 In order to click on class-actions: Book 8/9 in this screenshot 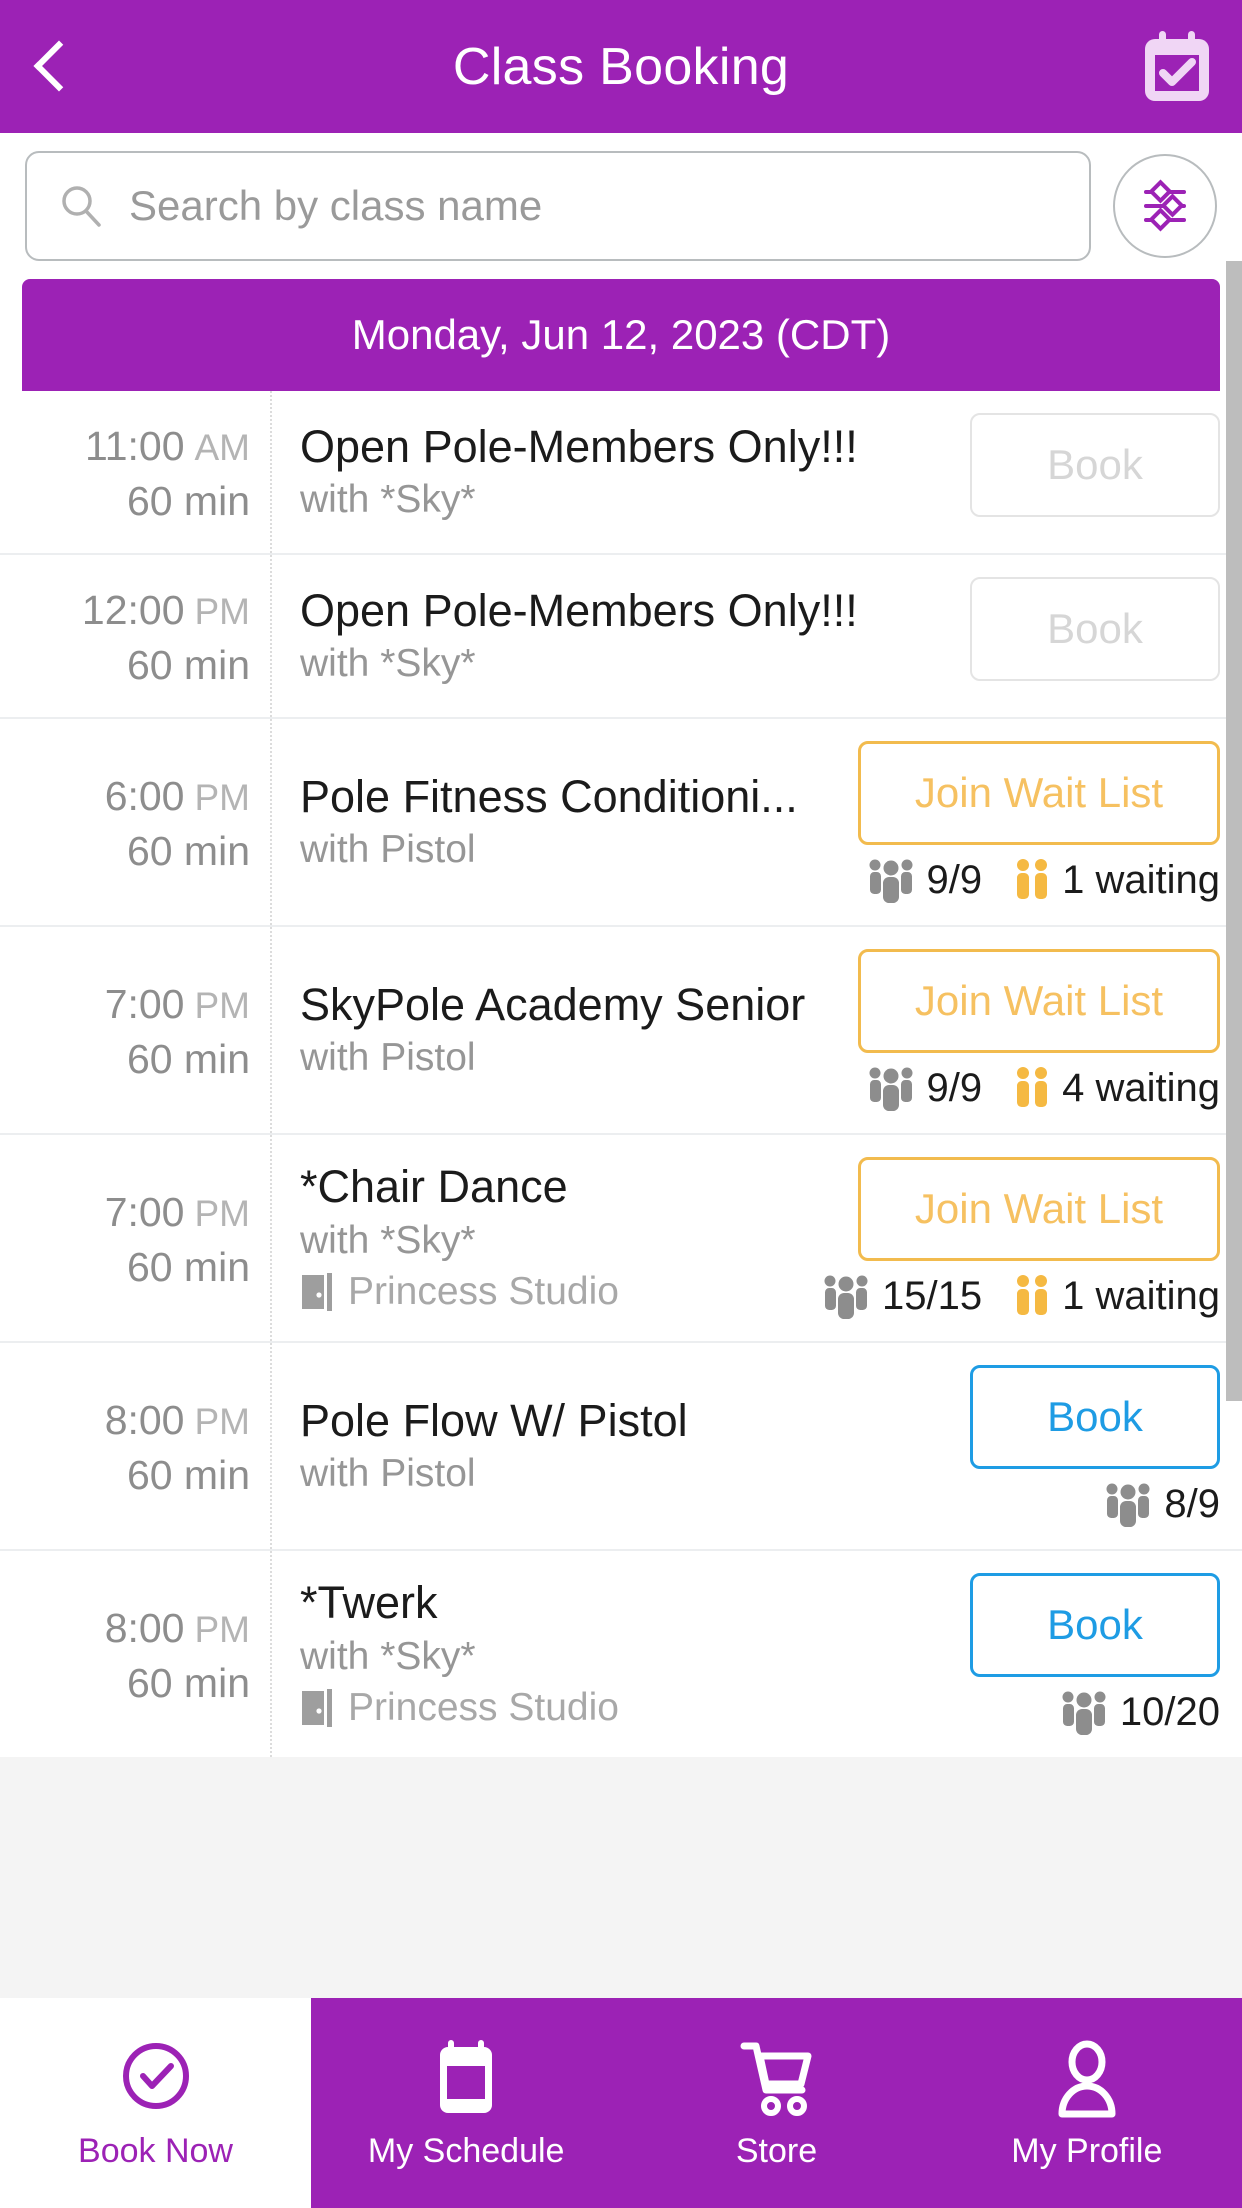, I will do `click(1106, 1446)`.